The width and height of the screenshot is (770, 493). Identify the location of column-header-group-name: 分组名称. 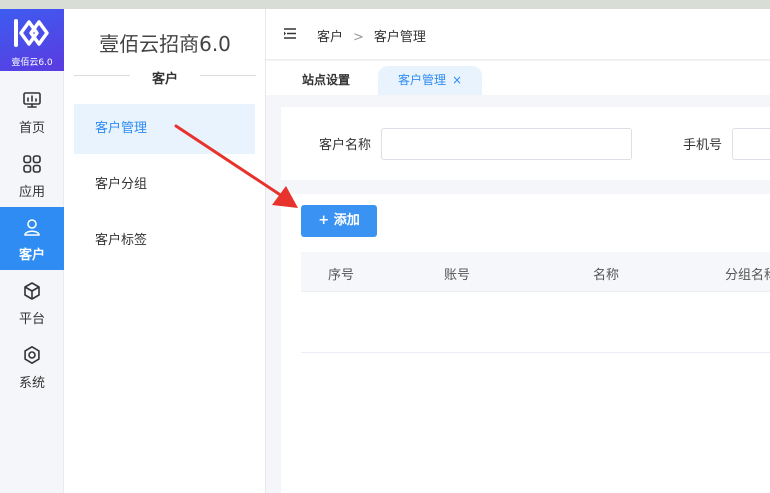
(747, 275).